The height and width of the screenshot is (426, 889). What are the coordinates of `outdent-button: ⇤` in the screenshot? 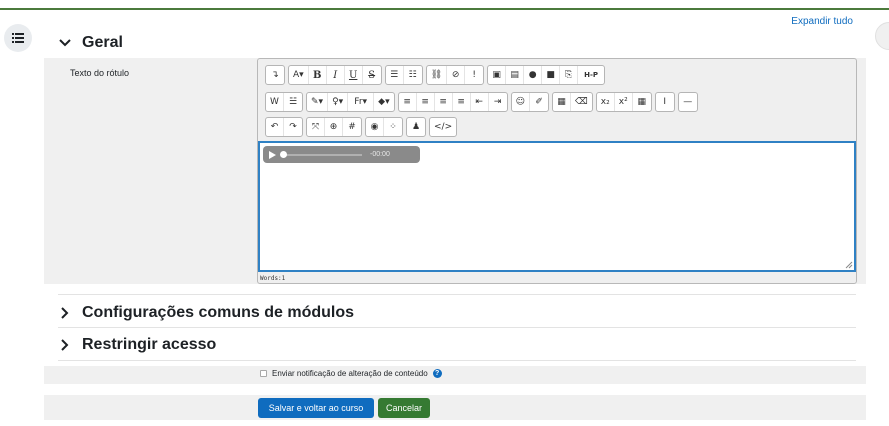 It's located at (480, 102).